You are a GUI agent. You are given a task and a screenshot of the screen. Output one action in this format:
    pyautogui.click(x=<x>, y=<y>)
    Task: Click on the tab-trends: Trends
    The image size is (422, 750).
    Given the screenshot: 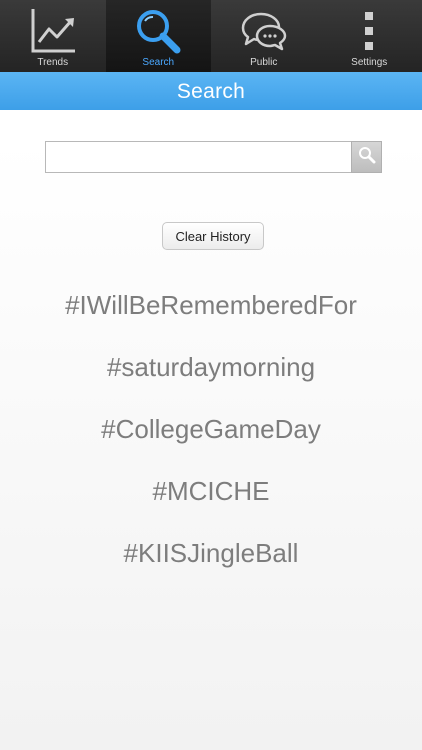 What is the action you would take?
    pyautogui.click(x=53, y=36)
    